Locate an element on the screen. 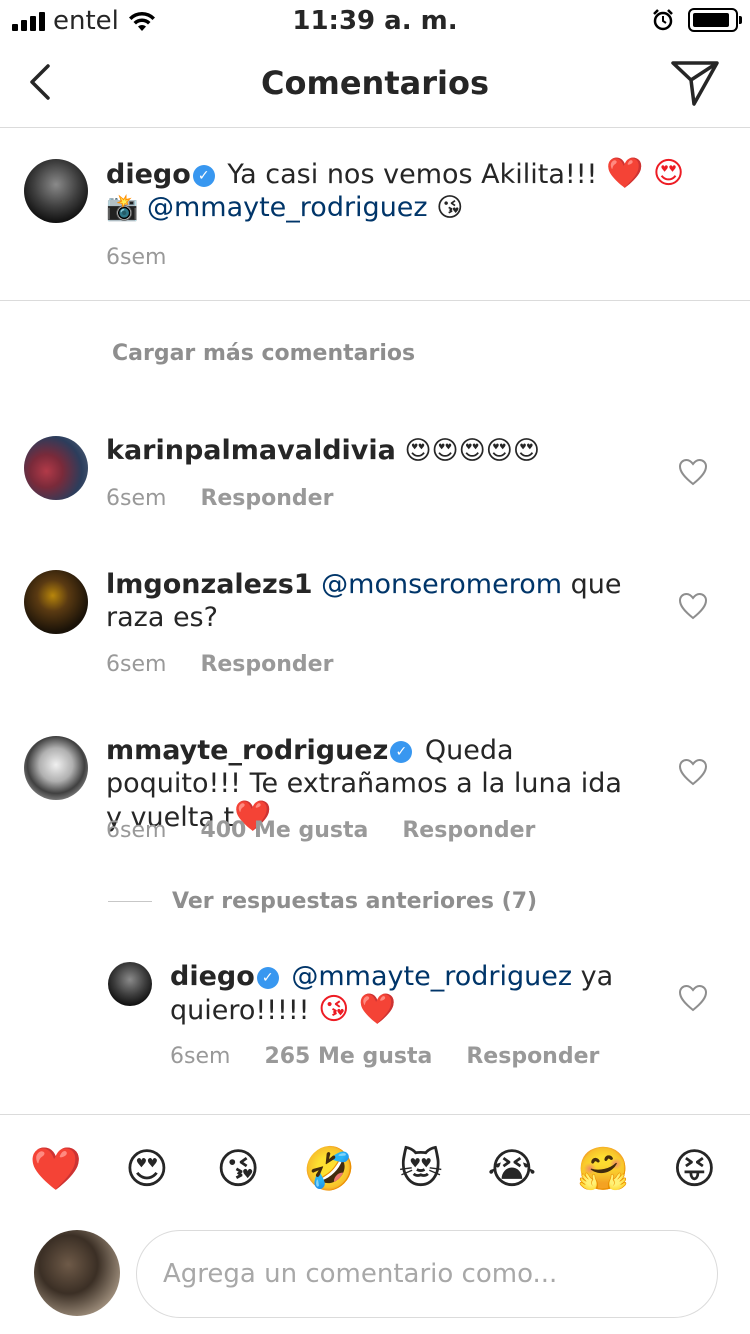 This screenshot has width=750, height=1334. likes-count: 265 Me gusta is located at coordinates (348, 1056).